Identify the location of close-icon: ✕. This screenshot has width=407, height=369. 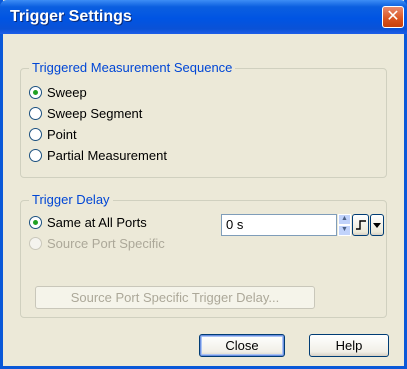
(393, 17).